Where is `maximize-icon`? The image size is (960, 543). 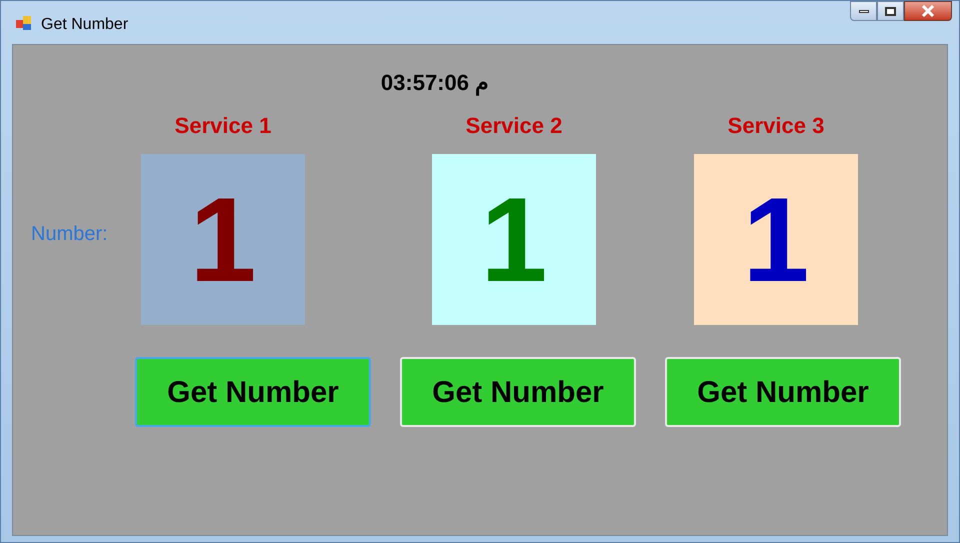
maximize-icon is located at coordinates (890, 11).